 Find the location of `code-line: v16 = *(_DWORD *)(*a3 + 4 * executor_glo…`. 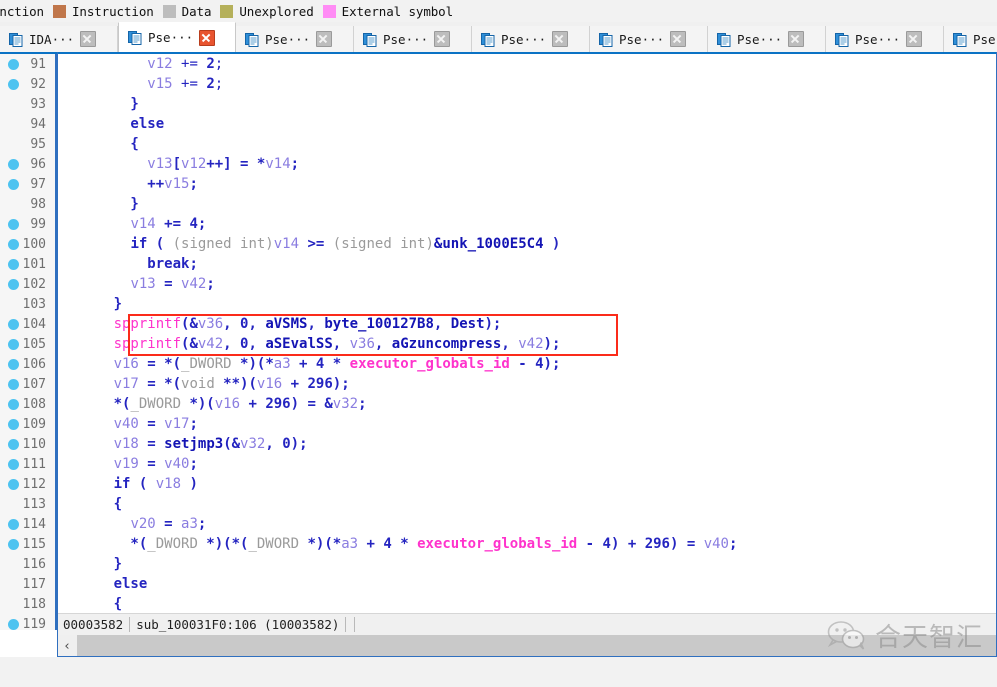

code-line: v16 = *(_DWORD *)(*a3 + 4 * executor_glo… is located at coordinates (527, 364).